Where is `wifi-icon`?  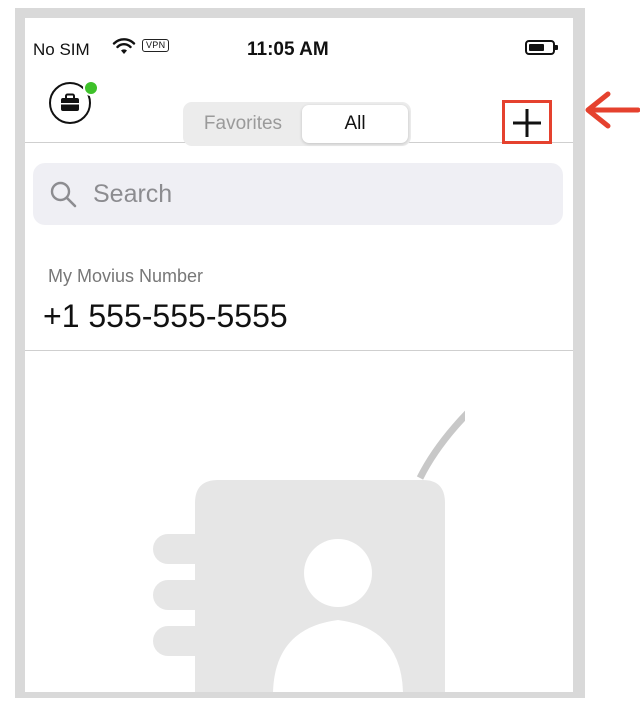
wifi-icon is located at coordinates (124, 46).